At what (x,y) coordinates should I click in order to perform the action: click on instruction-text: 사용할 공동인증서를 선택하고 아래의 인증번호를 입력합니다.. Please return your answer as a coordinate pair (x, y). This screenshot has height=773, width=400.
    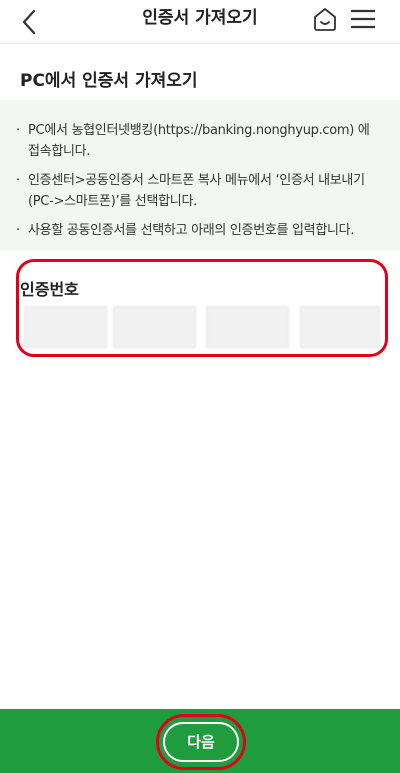
    Looking at the image, I should click on (191, 230).